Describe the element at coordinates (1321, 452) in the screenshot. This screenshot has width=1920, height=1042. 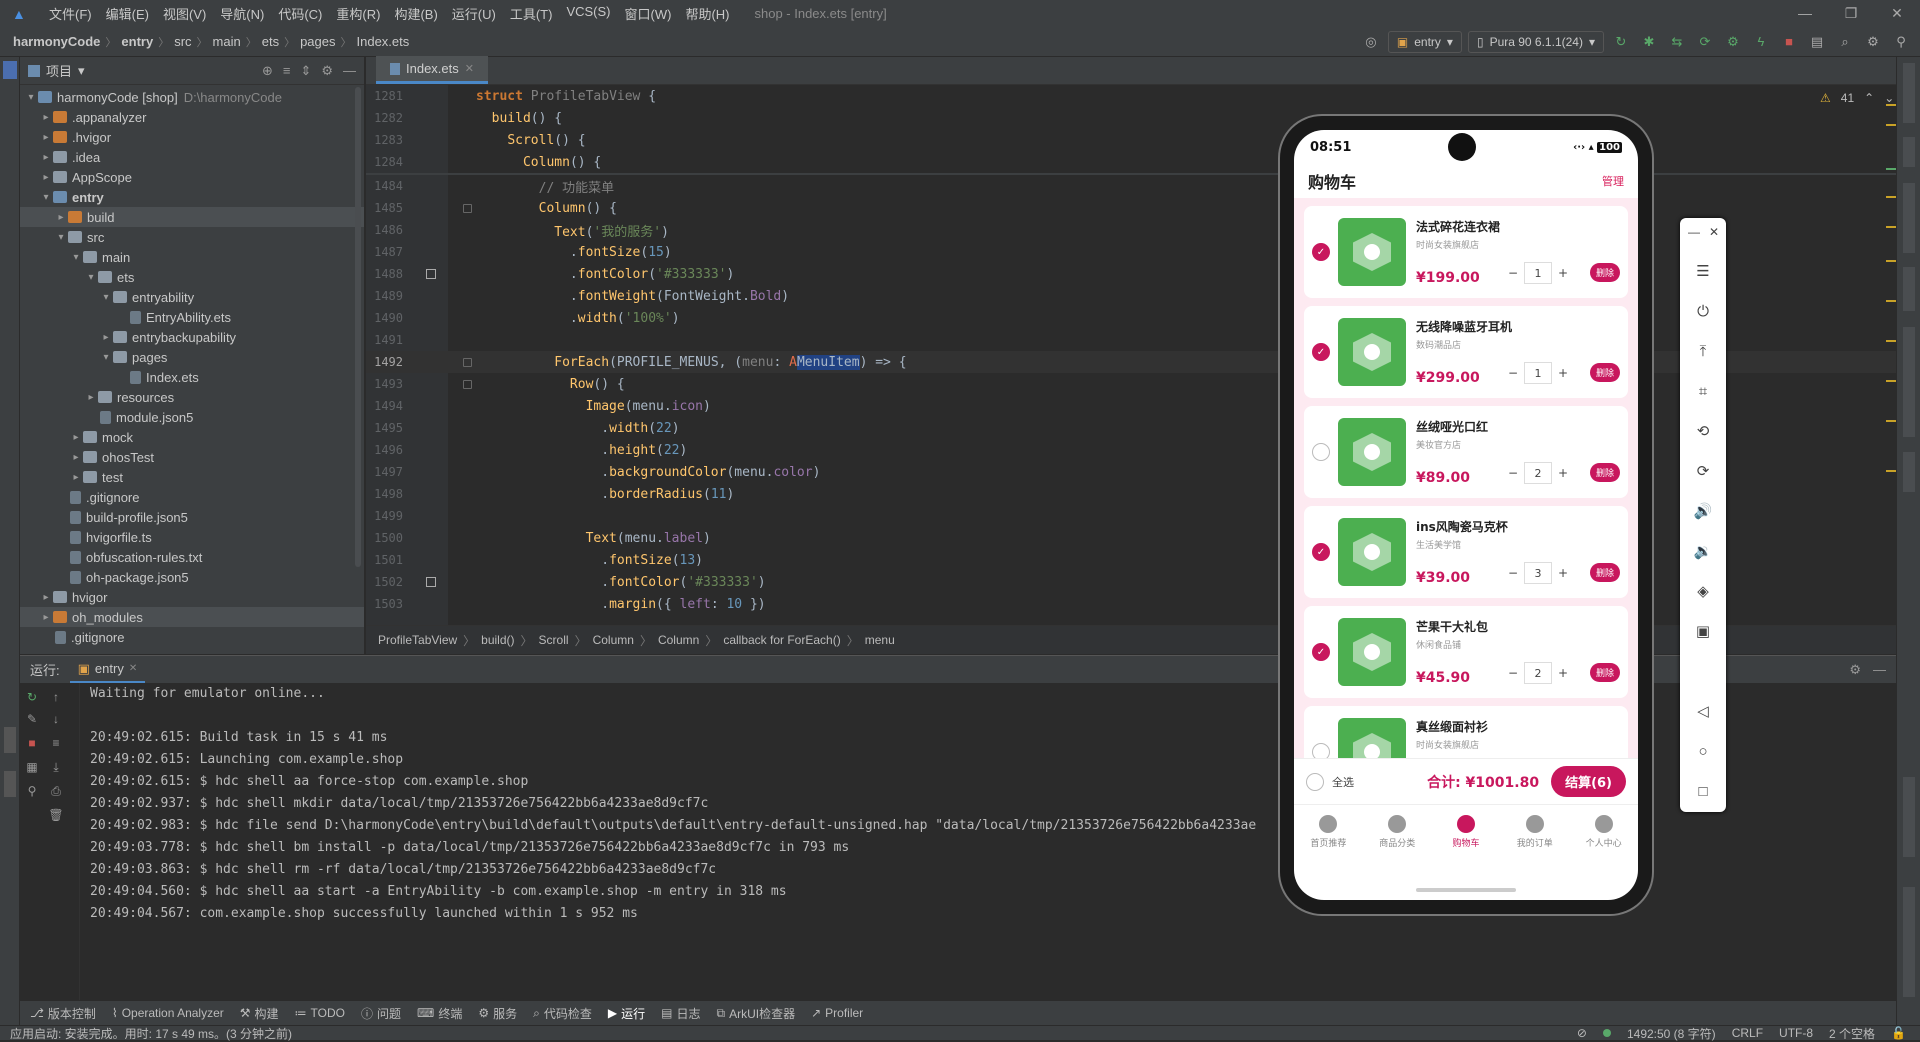
I see `item-checkbox` at that location.